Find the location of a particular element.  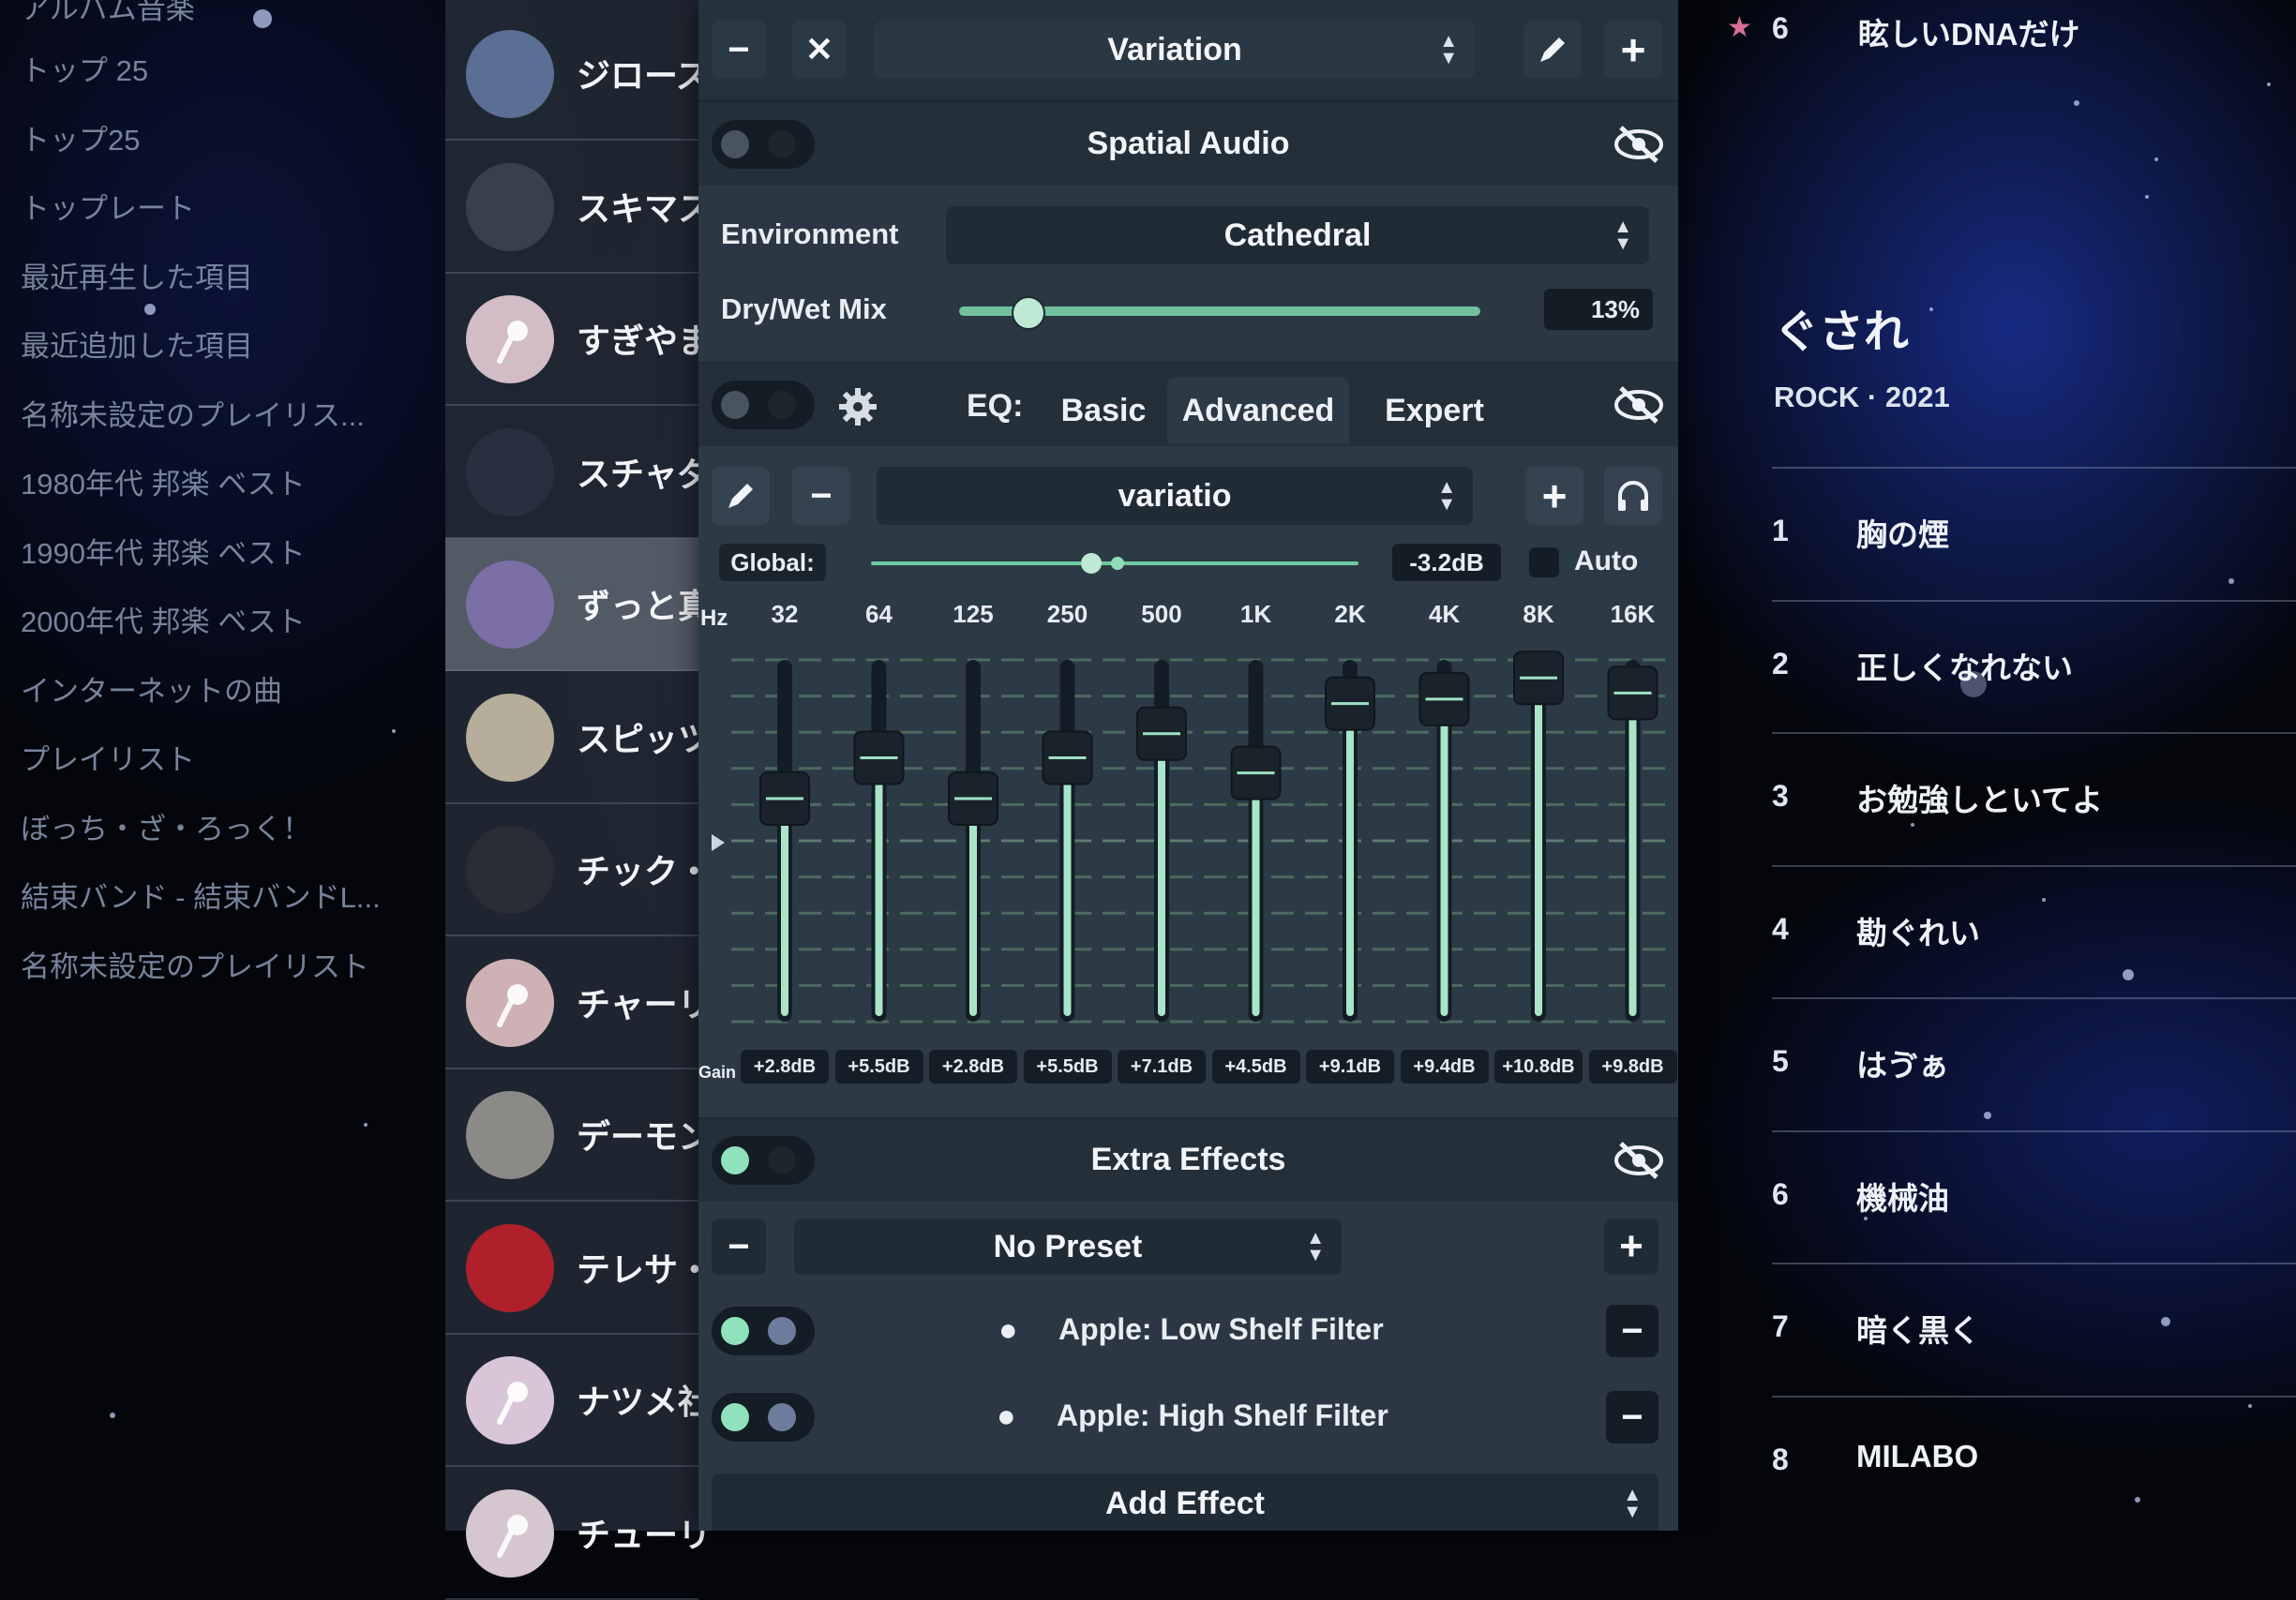

gear-icon is located at coordinates (857, 406).